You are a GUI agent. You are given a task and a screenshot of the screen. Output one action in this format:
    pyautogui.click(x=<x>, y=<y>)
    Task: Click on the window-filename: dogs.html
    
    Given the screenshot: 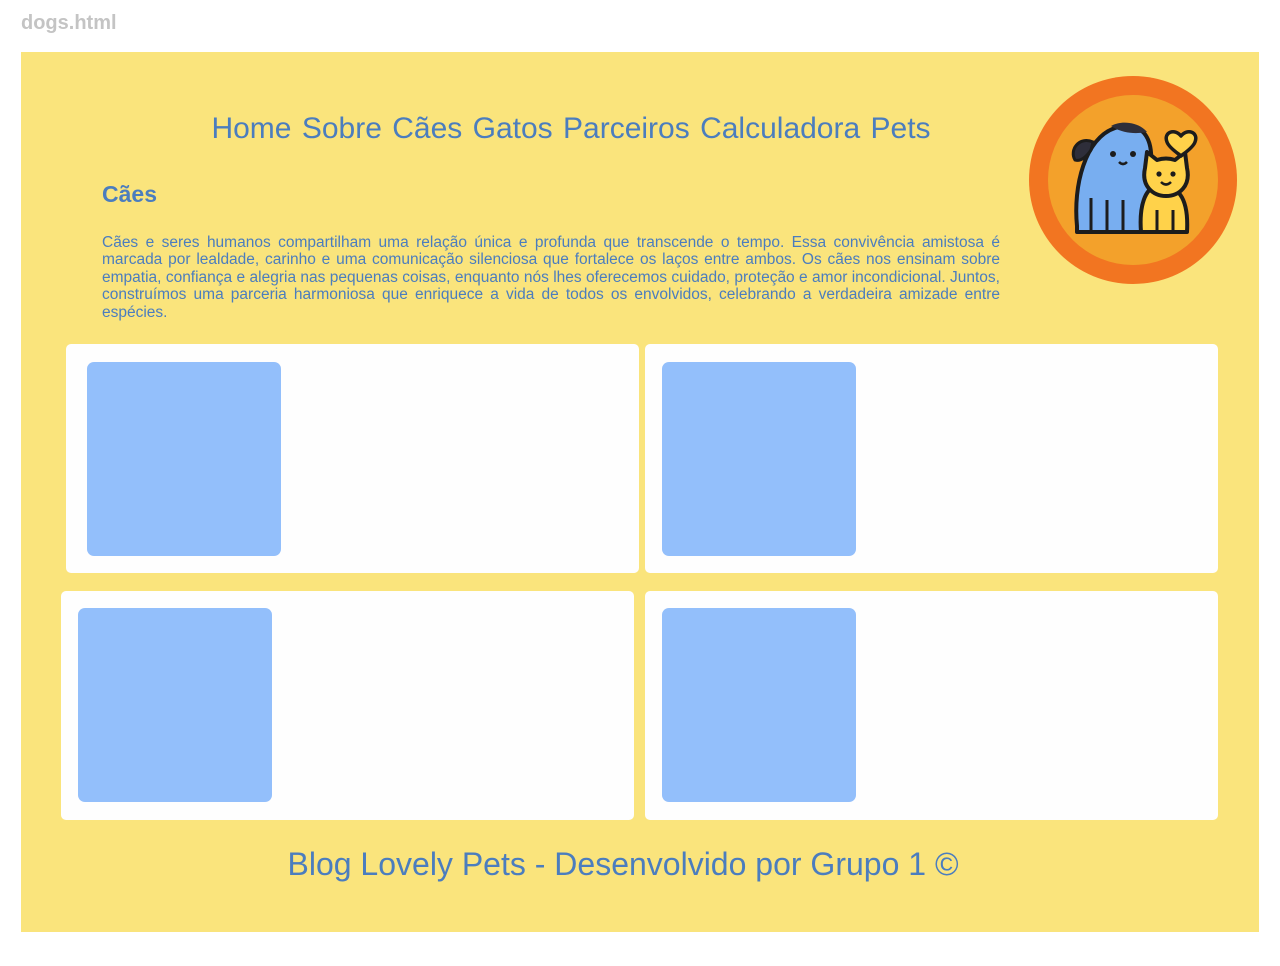 What is the action you would take?
    pyautogui.click(x=69, y=23)
    